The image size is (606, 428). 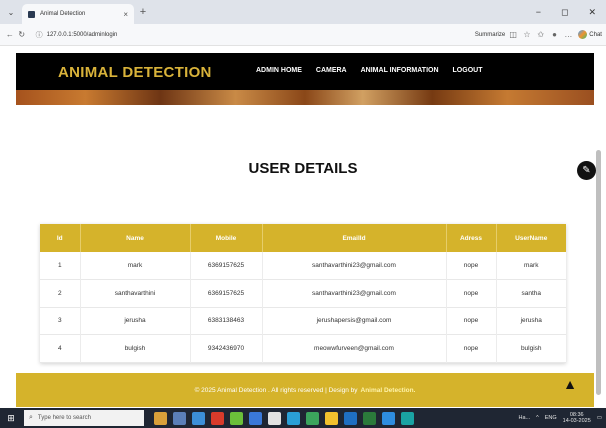 What do you see at coordinates (583, 34) in the screenshot?
I see `copilot-icon` at bounding box center [583, 34].